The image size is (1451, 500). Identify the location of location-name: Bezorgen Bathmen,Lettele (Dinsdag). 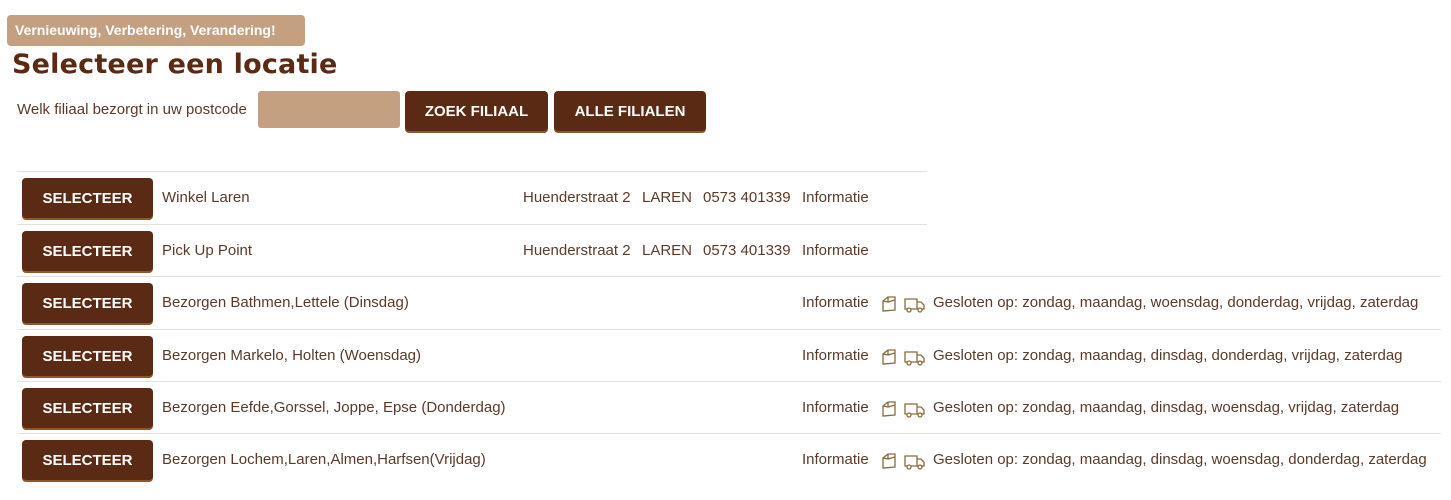
(285, 302).